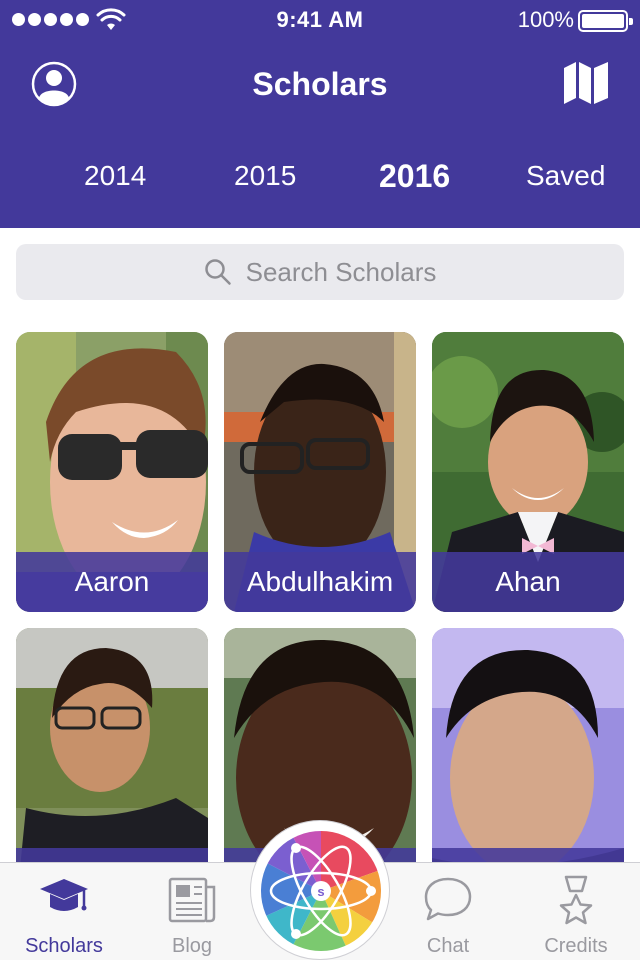 The image size is (640, 960). I want to click on scholar-card-ahan: Ahan, so click(528, 472).